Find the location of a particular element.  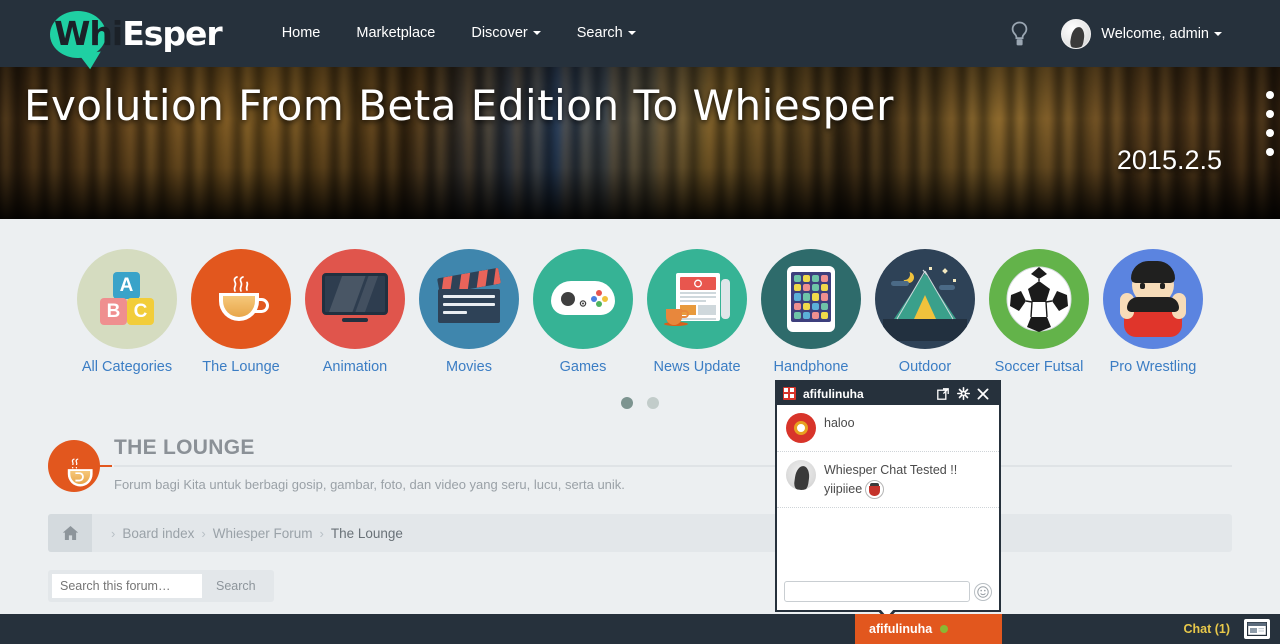

steam-icon is located at coordinates (241, 284).